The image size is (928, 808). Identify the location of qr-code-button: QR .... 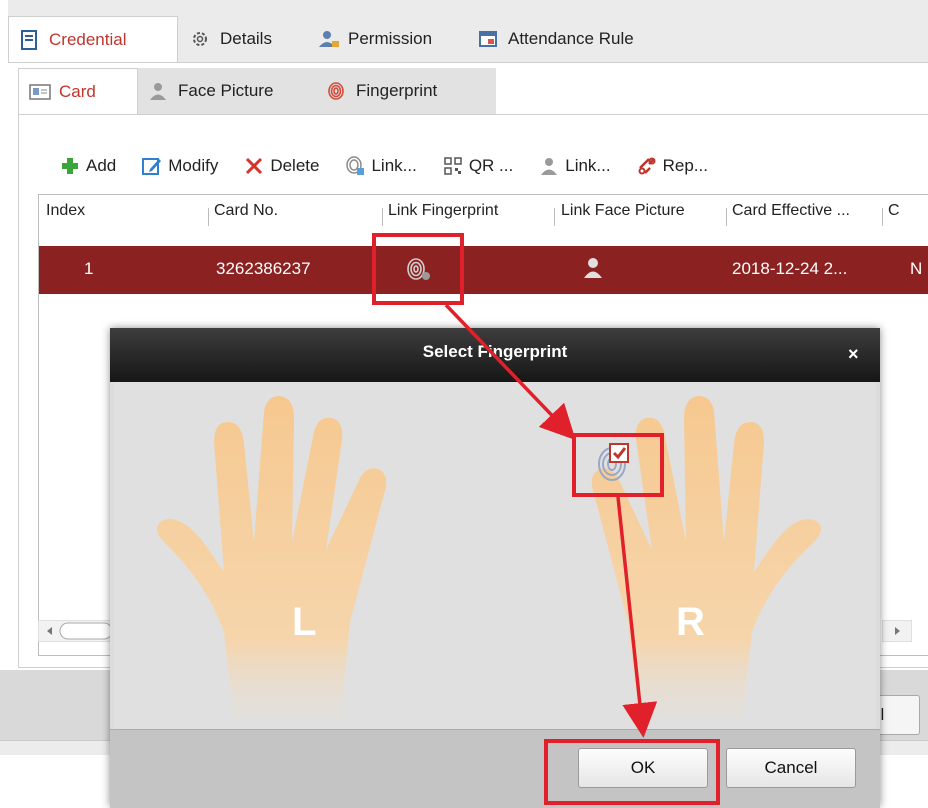
(478, 166).